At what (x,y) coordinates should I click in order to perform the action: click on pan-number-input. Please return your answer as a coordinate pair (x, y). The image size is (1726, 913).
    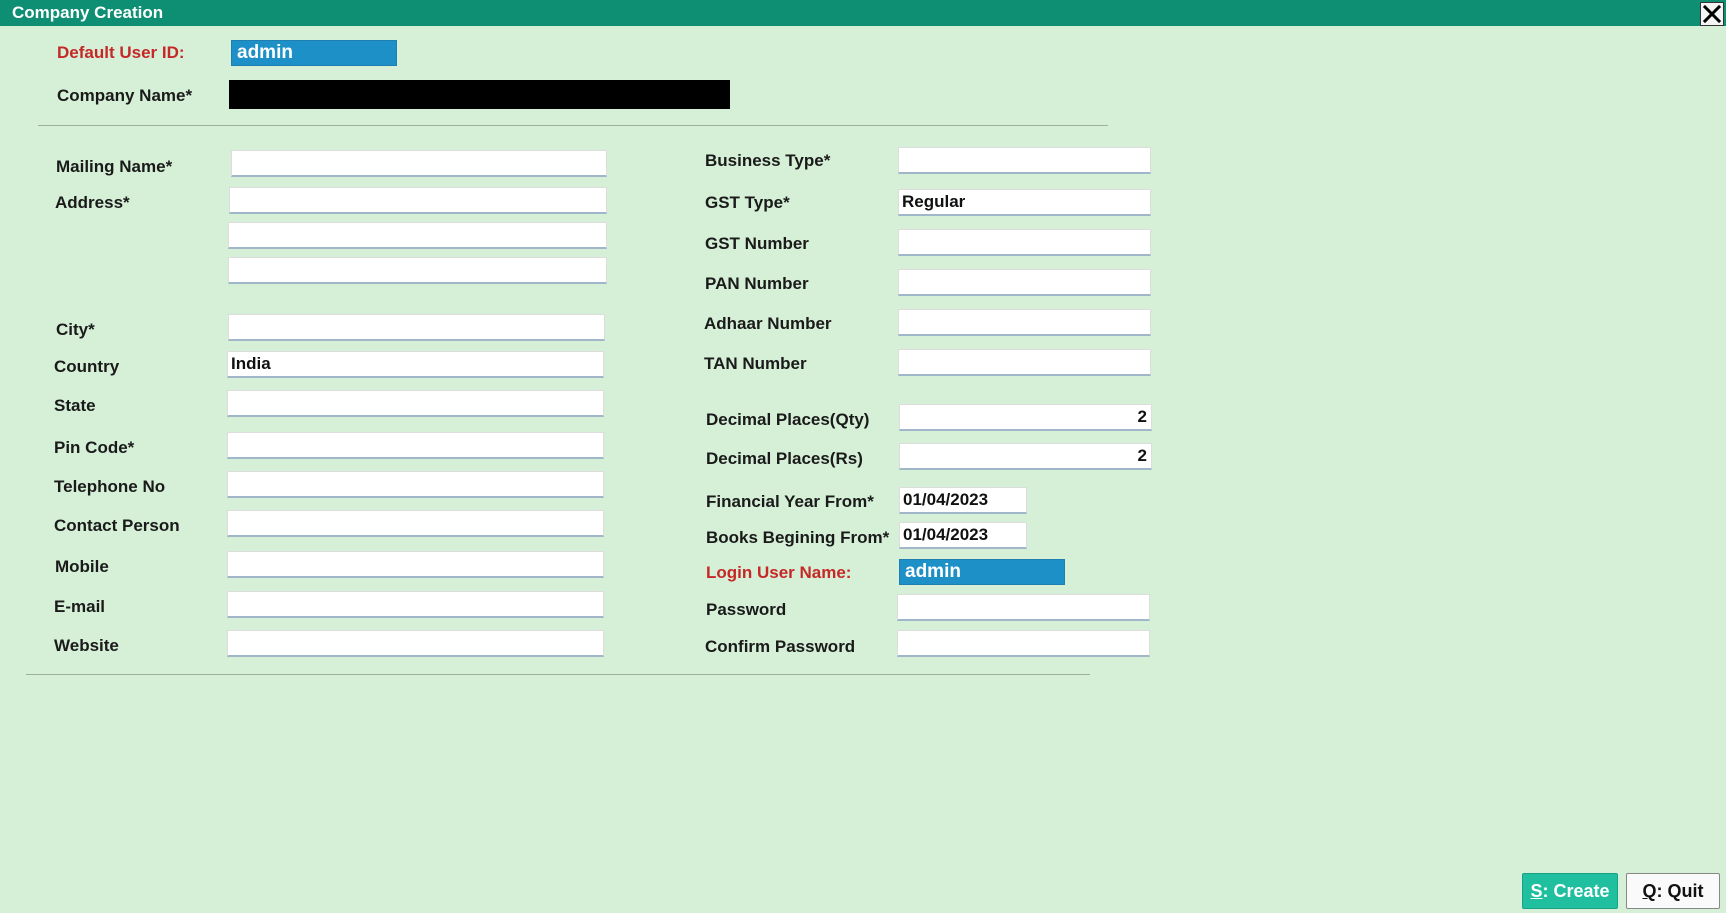
    Looking at the image, I should click on (1024, 282).